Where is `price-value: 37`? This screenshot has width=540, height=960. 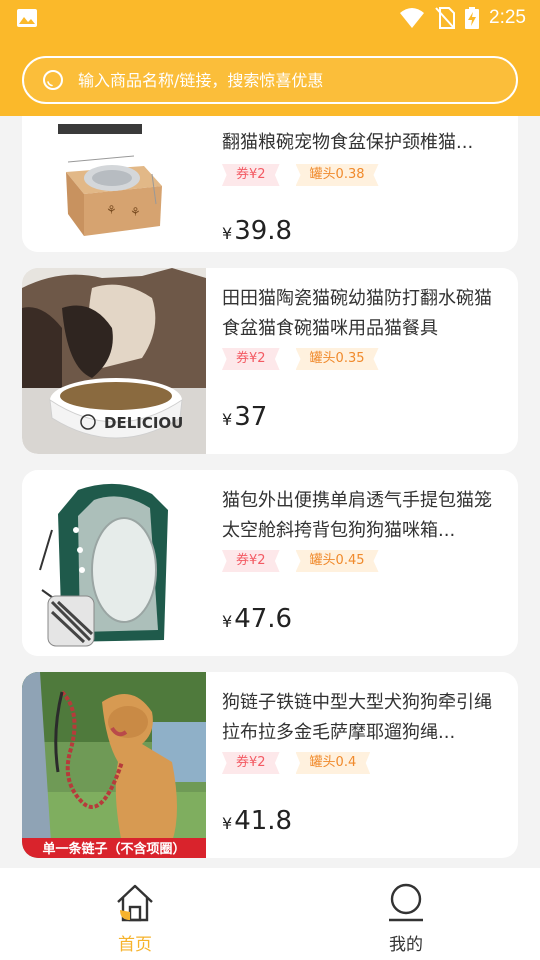 price-value: 37 is located at coordinates (251, 417).